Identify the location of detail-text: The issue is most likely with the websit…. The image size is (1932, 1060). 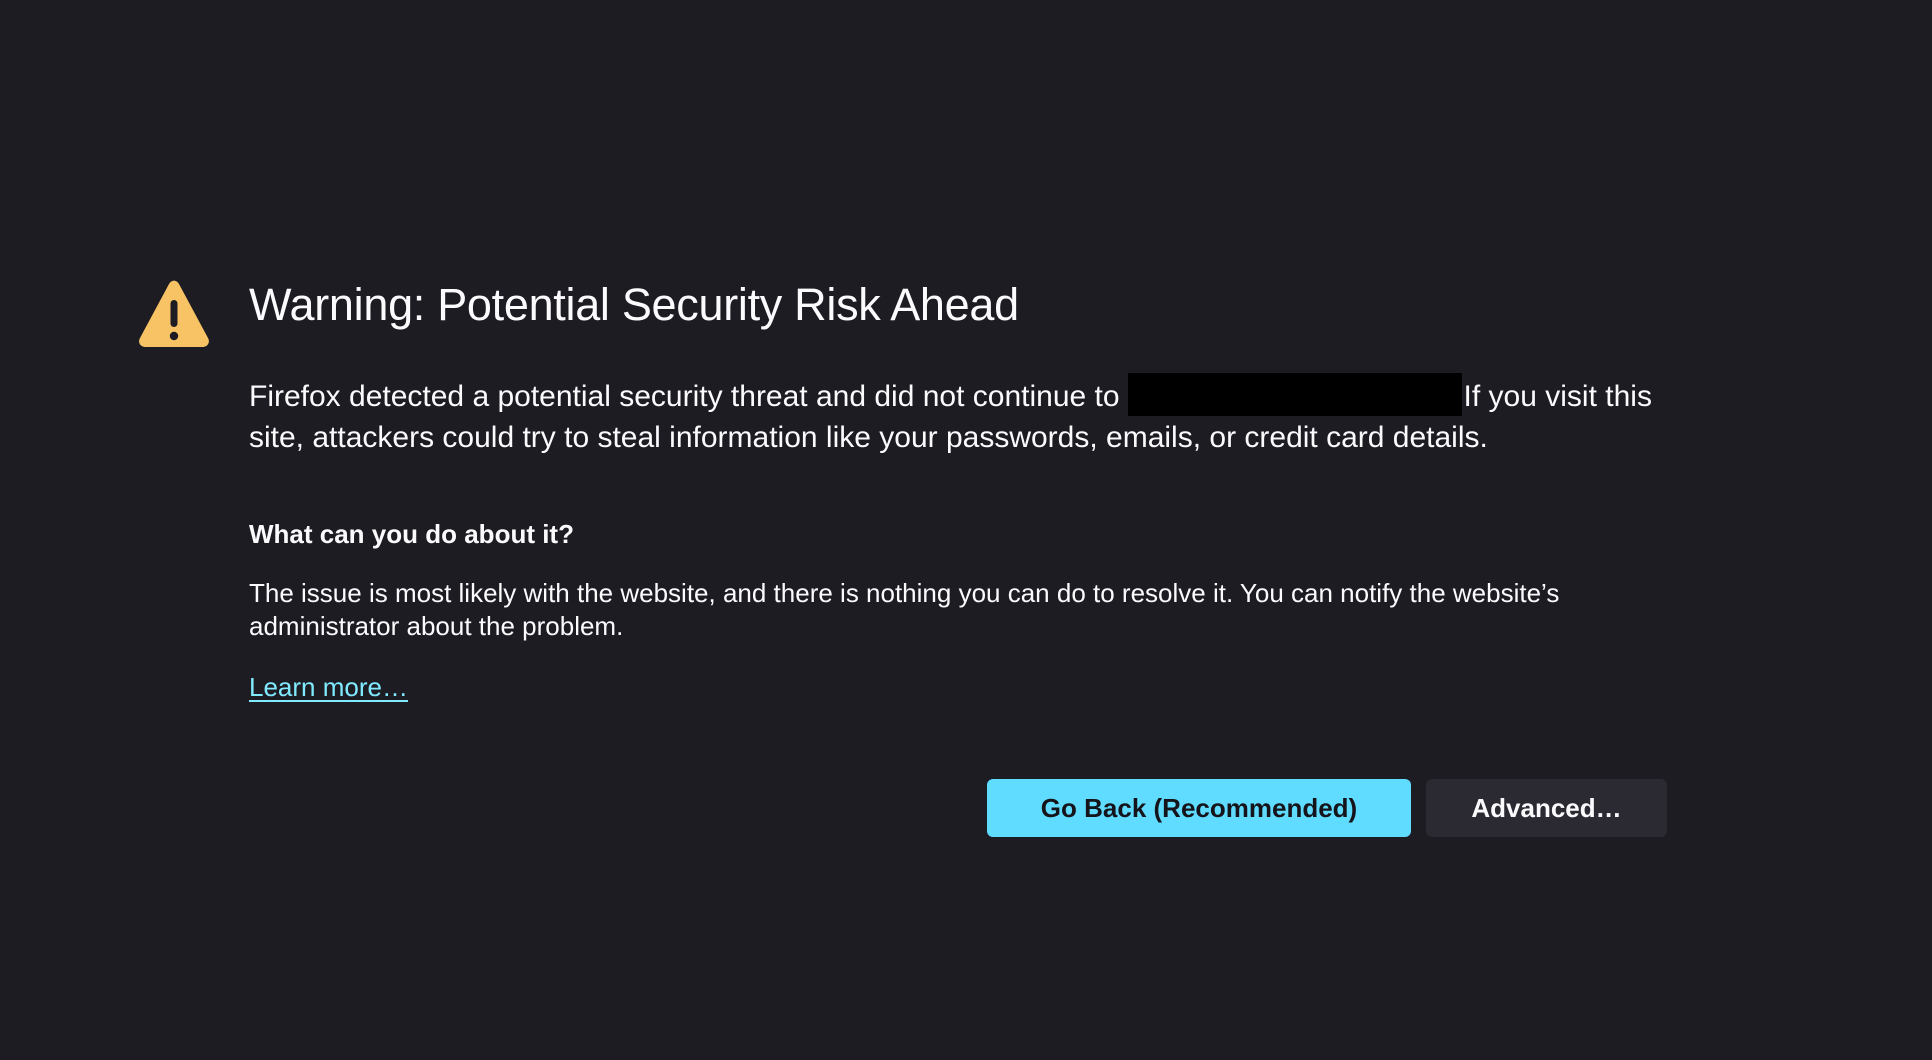
(904, 609).